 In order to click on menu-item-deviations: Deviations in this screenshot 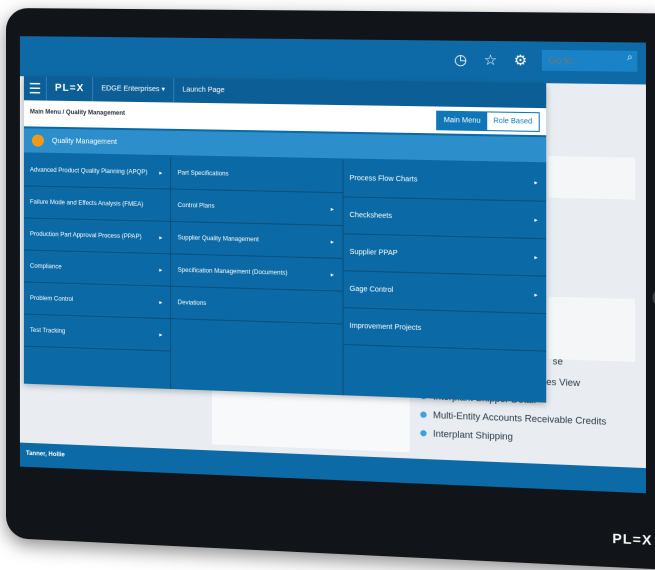, I will do `click(257, 306)`.